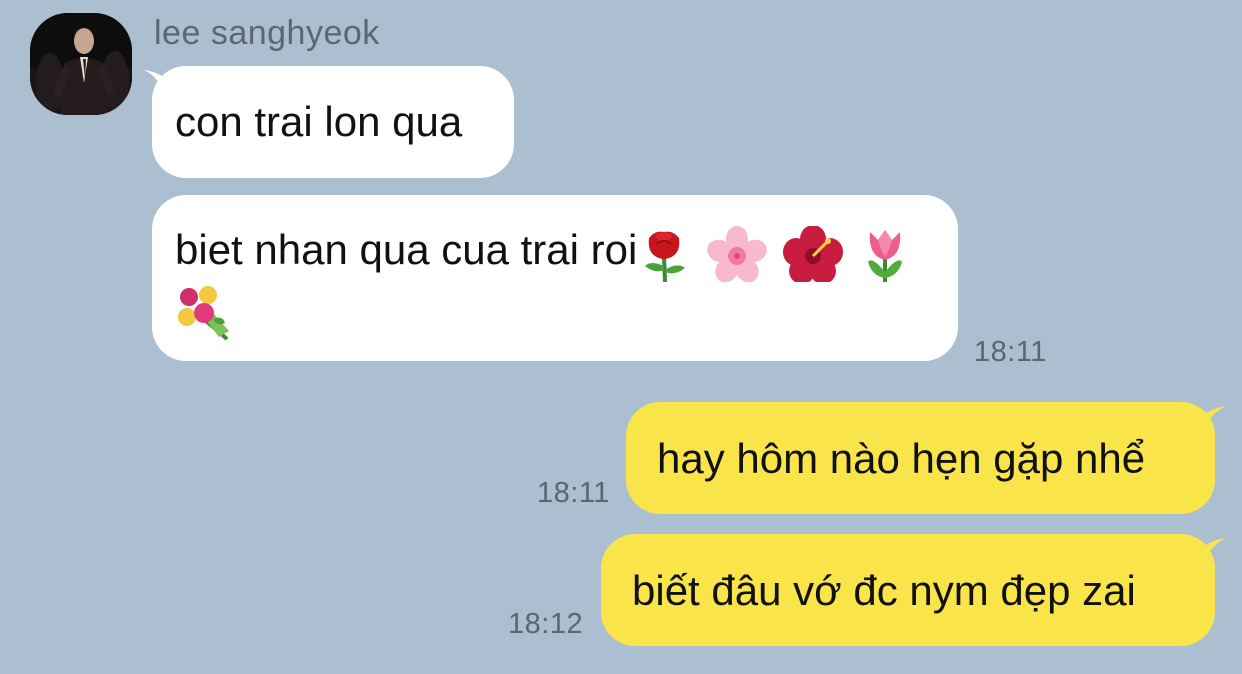 The width and height of the screenshot is (1242, 674). What do you see at coordinates (319, 121) in the screenshot?
I see `message-text: con trai lon qua` at bounding box center [319, 121].